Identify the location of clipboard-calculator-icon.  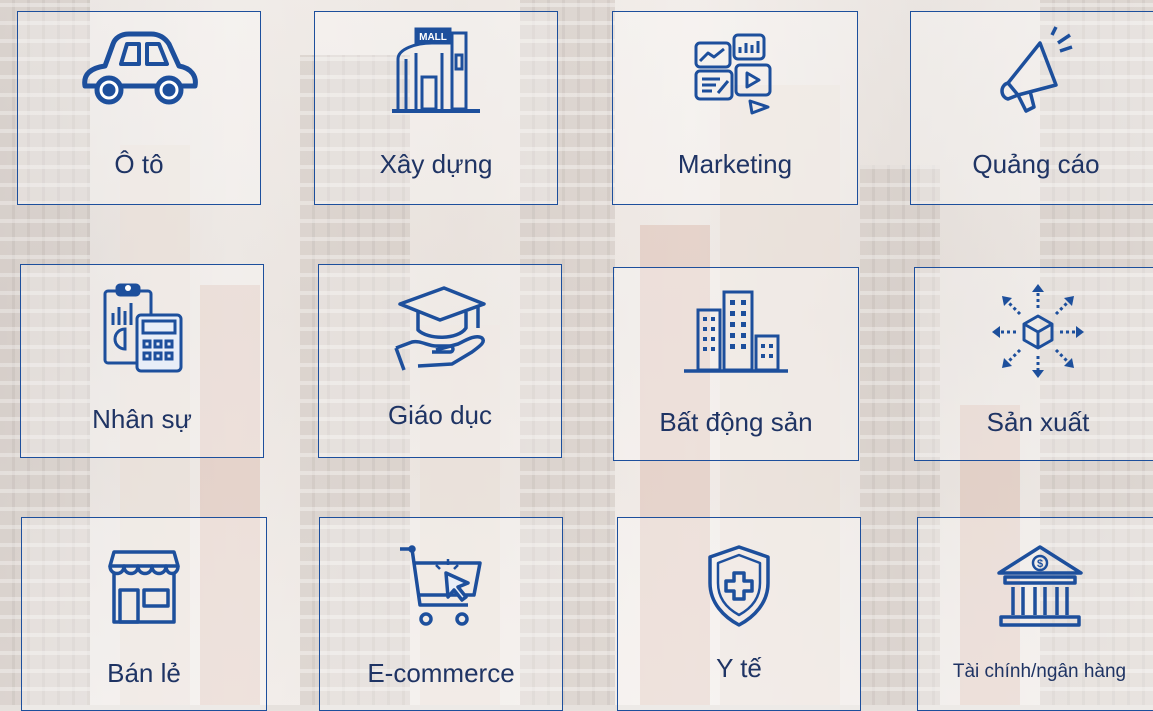
(142, 327).